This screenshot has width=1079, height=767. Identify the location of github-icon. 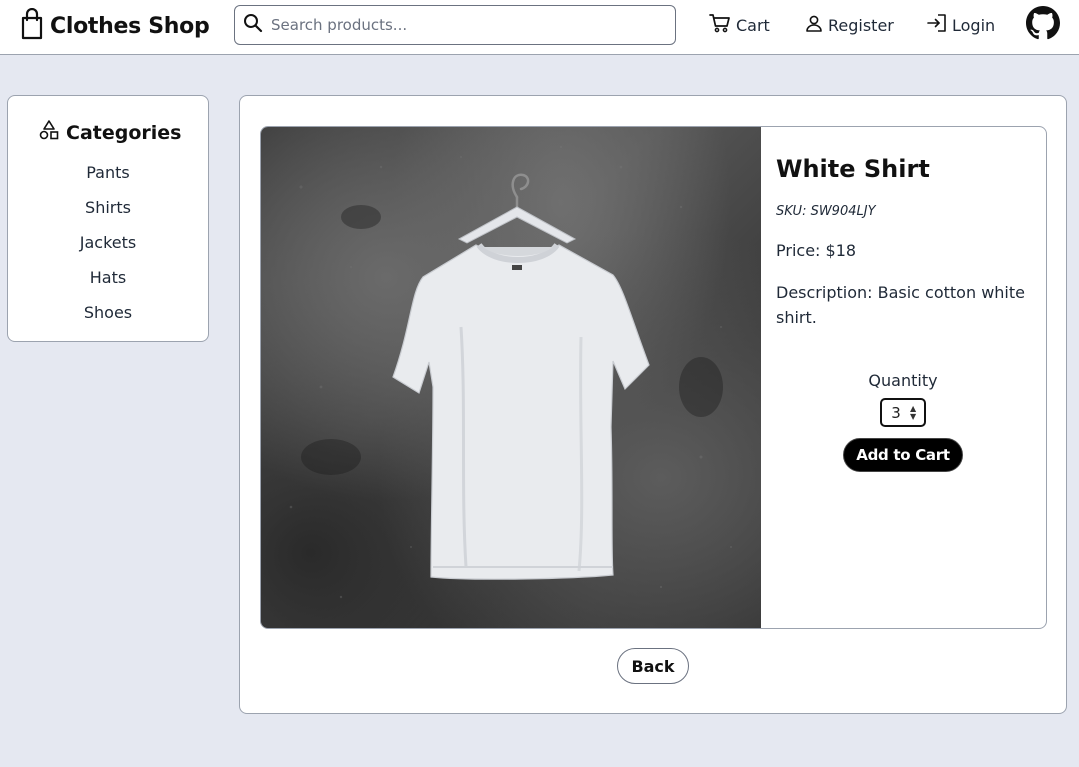
(1043, 23).